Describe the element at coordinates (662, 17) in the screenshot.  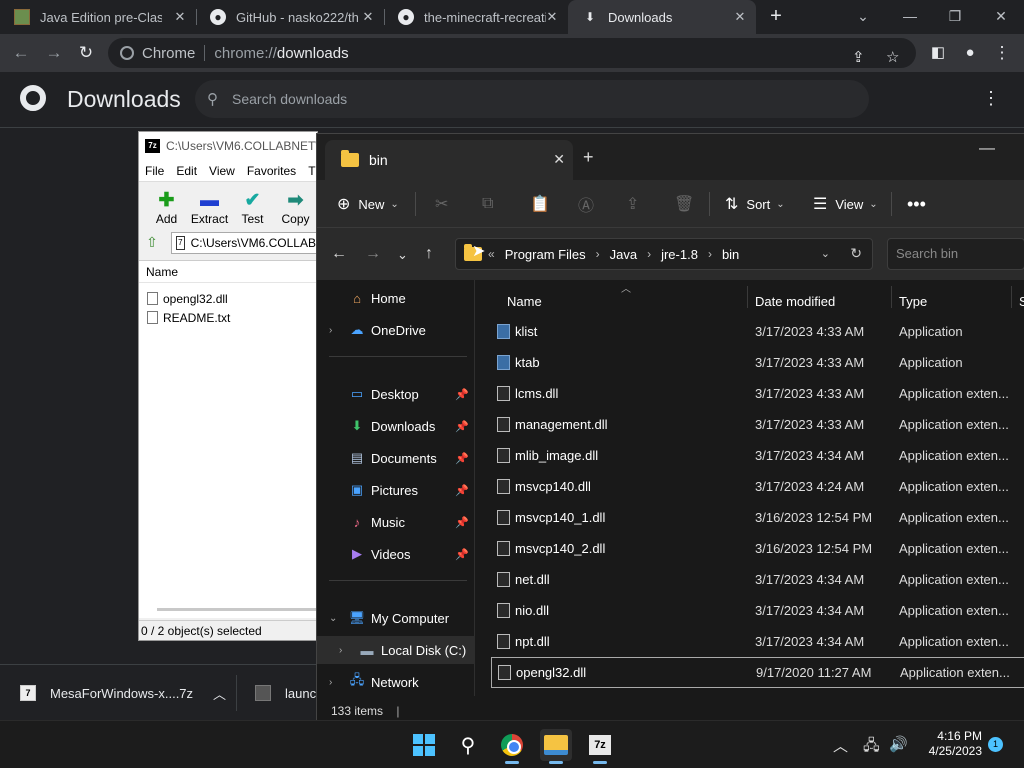
I see `tab-downloads: ⬇ Downloads ✕` at that location.